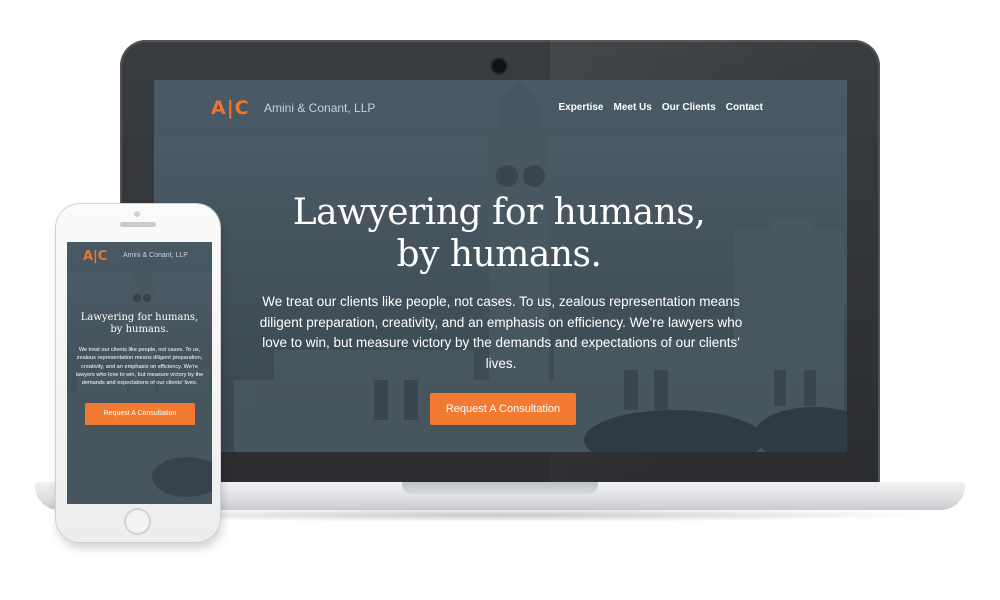 The image size is (1000, 600). Describe the element at coordinates (660, 107) in the screenshot. I see `main-nav: Expertise Meet Us Our Clients Contact` at that location.